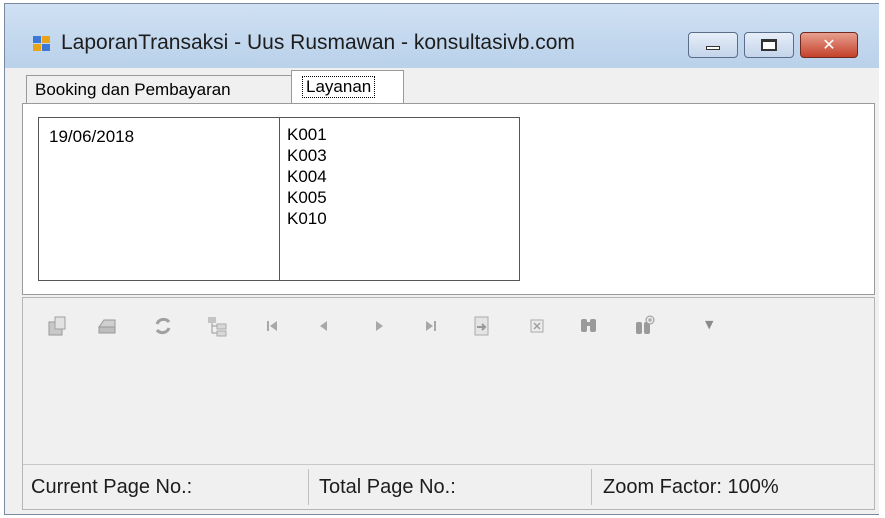  What do you see at coordinates (448, 327) in the screenshot?
I see `viewer-toolbar: ▼` at bounding box center [448, 327].